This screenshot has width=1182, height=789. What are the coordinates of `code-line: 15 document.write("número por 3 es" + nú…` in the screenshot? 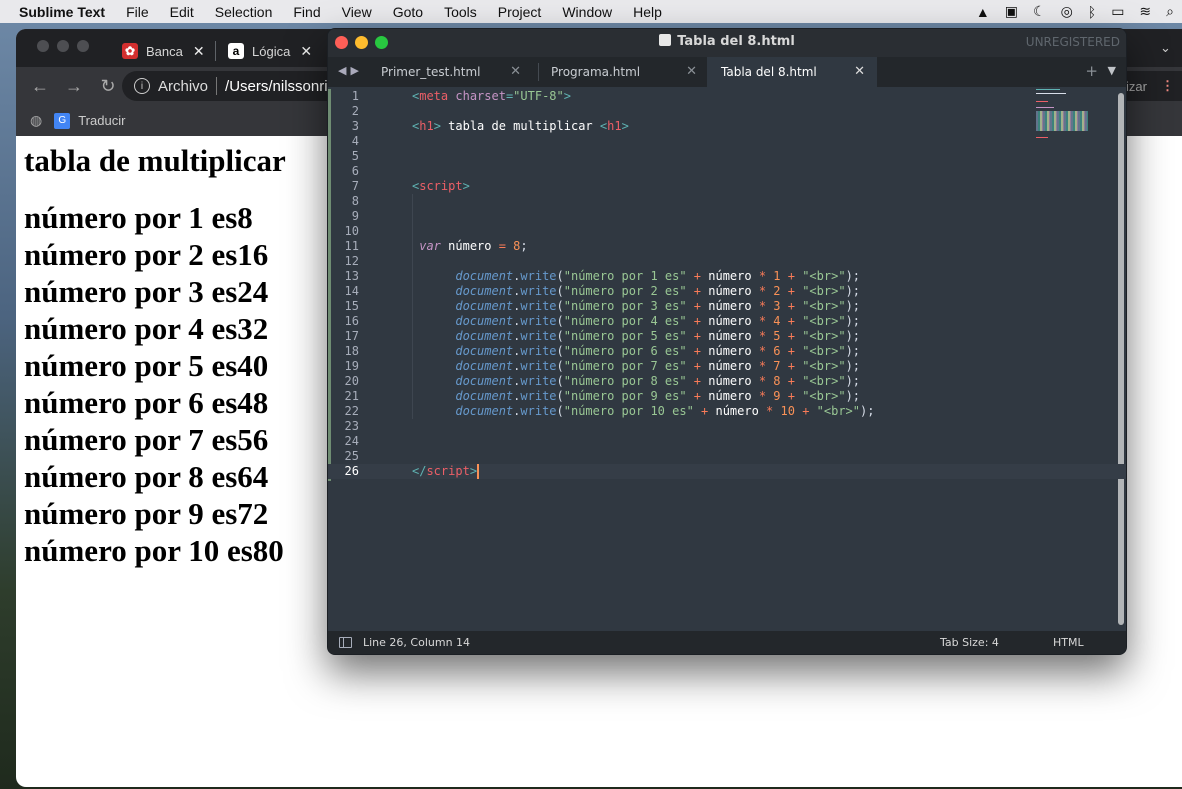 It's located at (727, 306).